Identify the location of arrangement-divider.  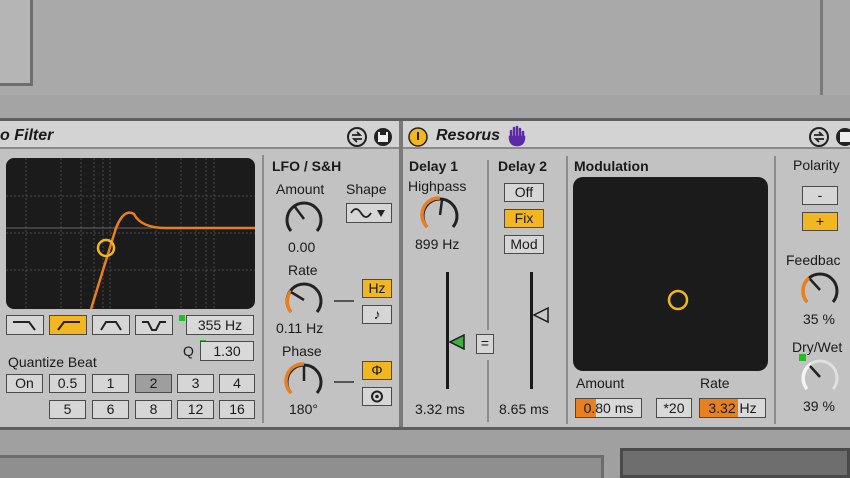
(821, 47).